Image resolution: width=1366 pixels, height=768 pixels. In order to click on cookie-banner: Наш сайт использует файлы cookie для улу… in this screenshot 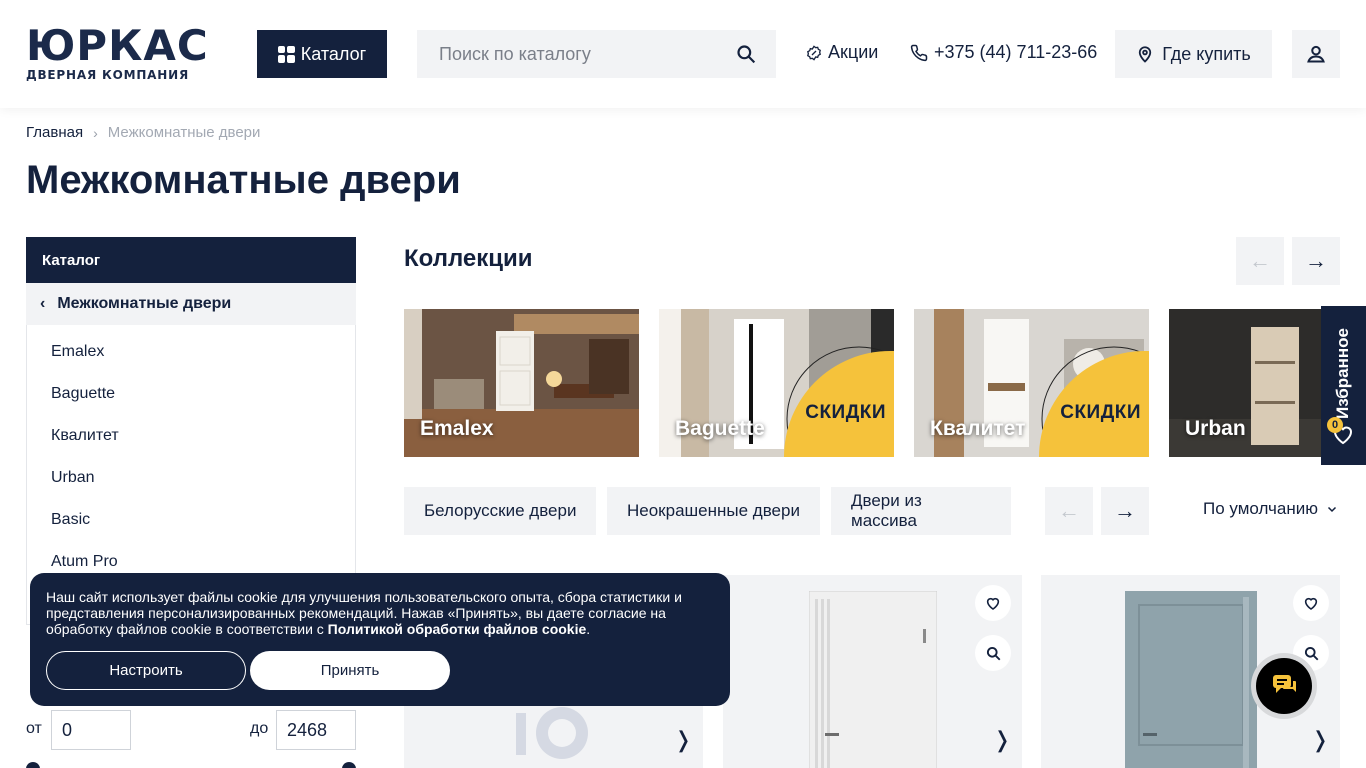, I will do `click(380, 639)`.